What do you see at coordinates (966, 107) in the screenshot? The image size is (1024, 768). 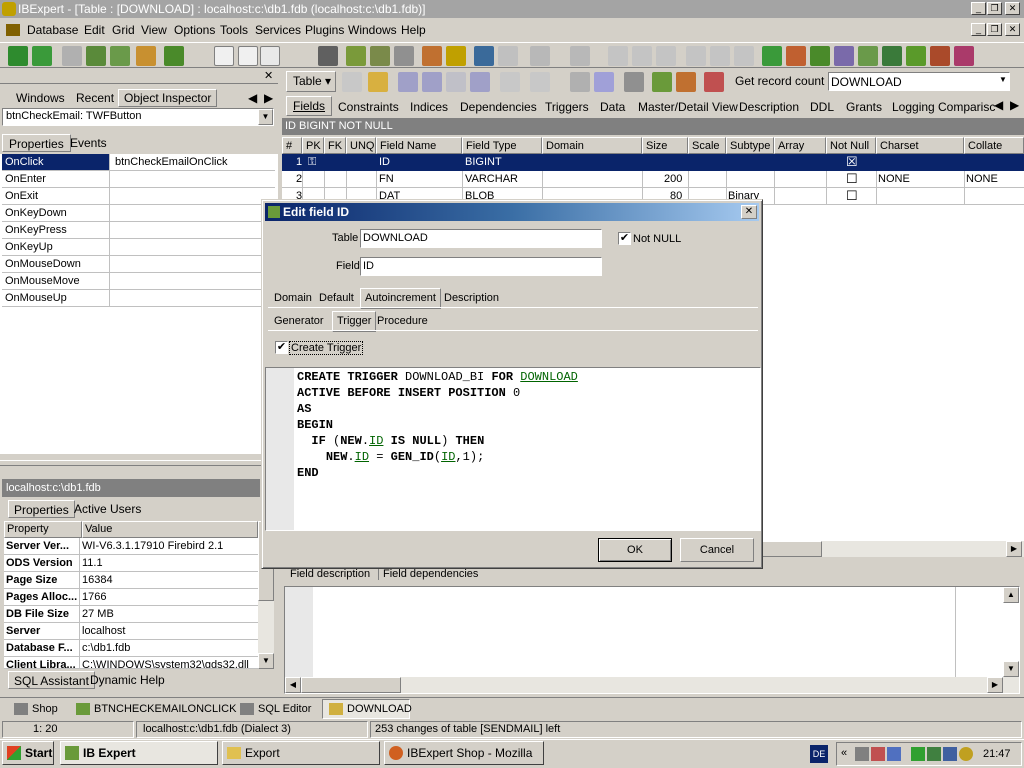 I see `tab-comparison: Comparisc` at bounding box center [966, 107].